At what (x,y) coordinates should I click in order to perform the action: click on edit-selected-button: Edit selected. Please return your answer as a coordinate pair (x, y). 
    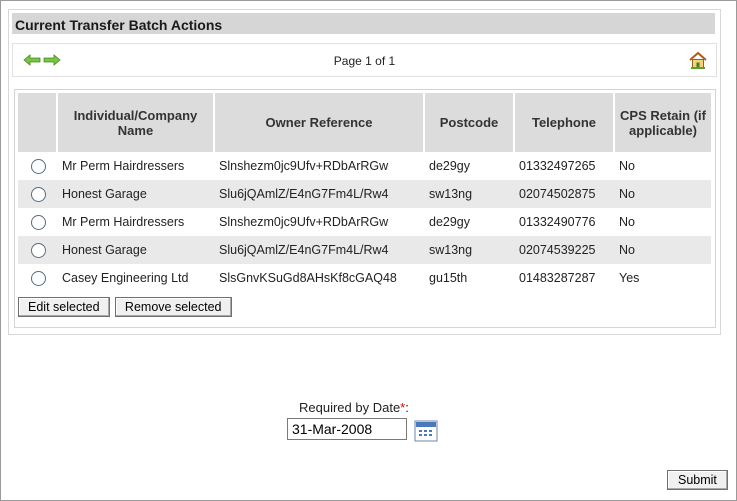
    Looking at the image, I should click on (64, 307).